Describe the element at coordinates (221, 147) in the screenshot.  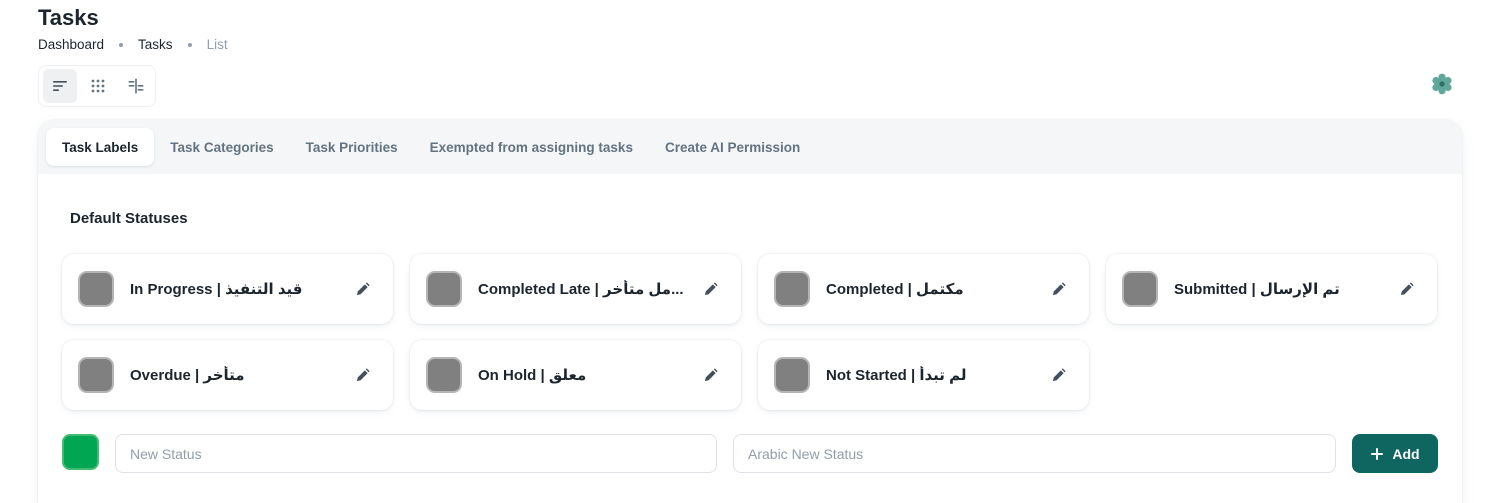
I see `tab-task-categories: Task Categories` at that location.